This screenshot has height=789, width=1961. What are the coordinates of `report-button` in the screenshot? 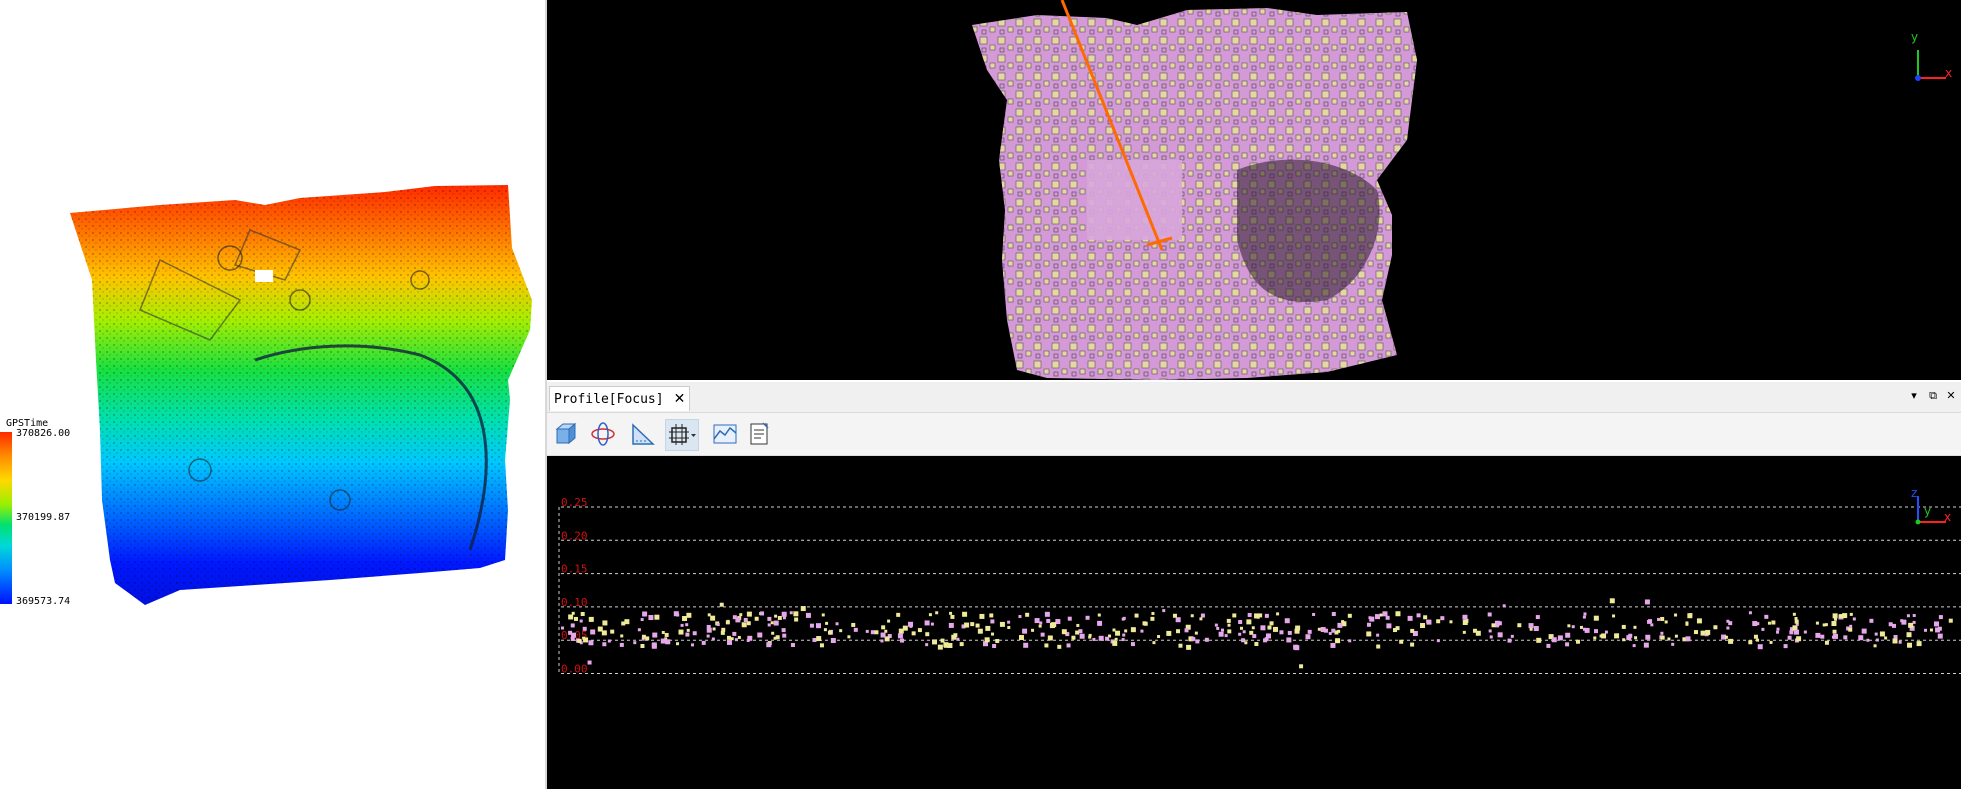 It's located at (759, 434).